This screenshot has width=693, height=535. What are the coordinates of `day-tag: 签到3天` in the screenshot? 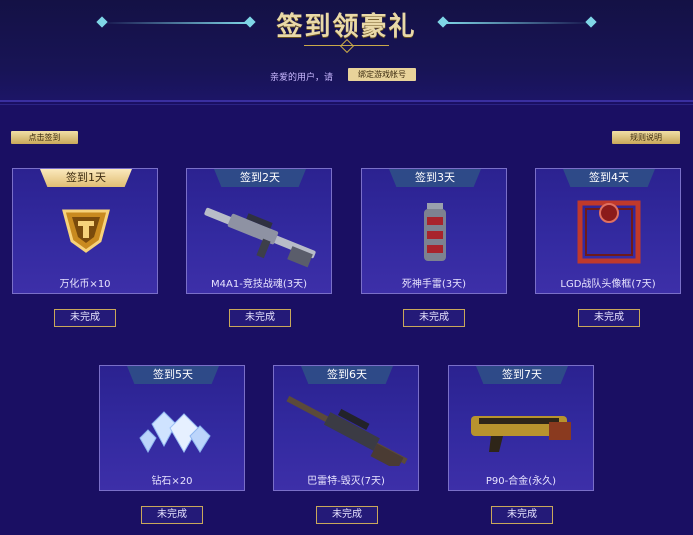 It's located at (435, 178).